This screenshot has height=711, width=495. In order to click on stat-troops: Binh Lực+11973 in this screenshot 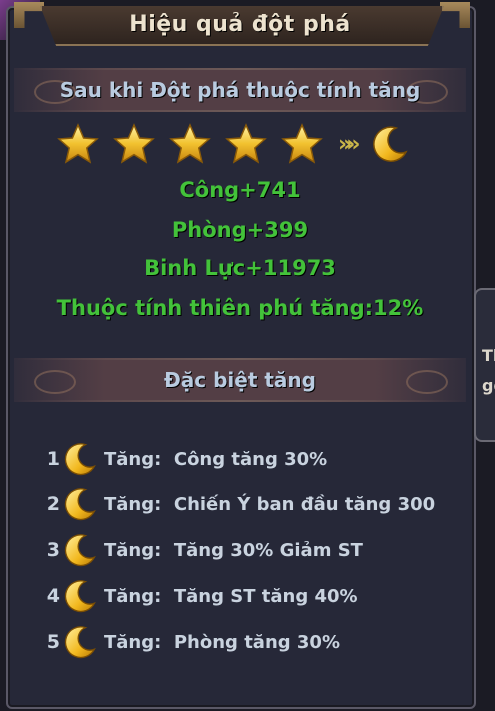, I will do `click(240, 268)`.